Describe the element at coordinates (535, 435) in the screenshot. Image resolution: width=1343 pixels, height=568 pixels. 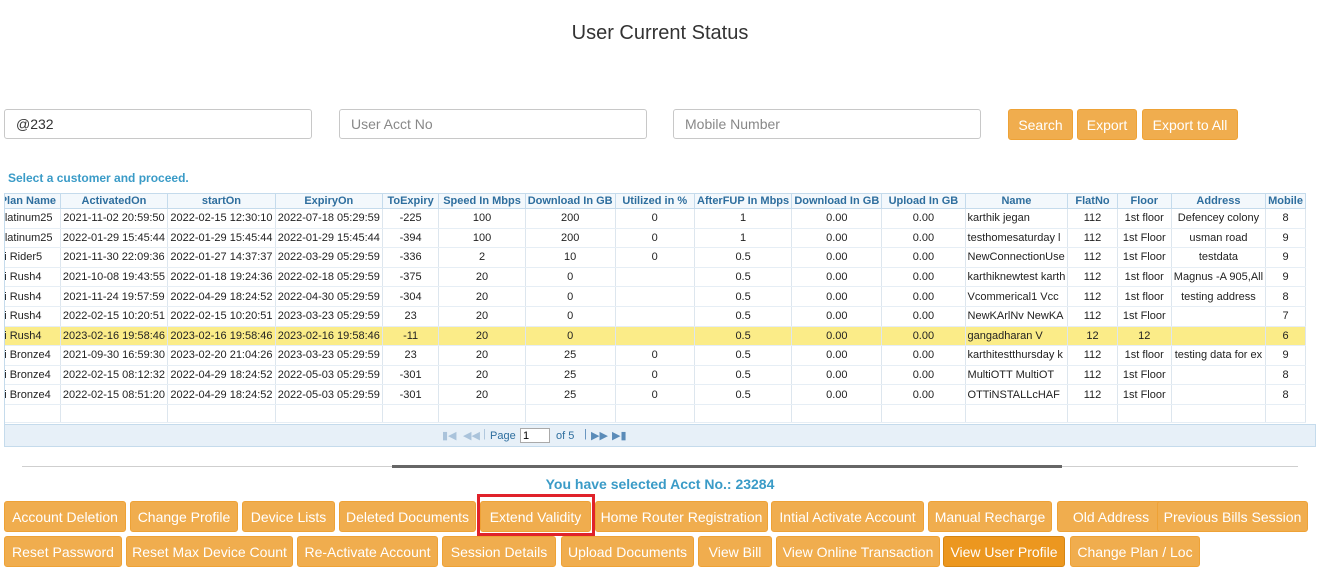
I see `page-number-input` at that location.